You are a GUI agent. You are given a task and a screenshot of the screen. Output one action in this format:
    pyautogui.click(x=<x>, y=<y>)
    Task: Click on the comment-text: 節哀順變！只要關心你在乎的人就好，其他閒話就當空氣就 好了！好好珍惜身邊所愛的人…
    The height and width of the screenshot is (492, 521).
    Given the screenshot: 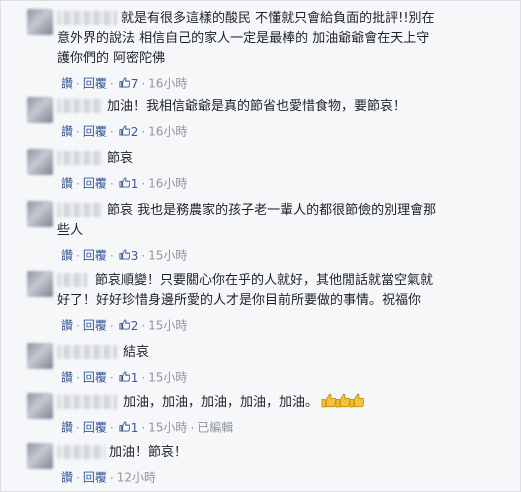 What is the action you would take?
    pyautogui.click(x=245, y=290)
    